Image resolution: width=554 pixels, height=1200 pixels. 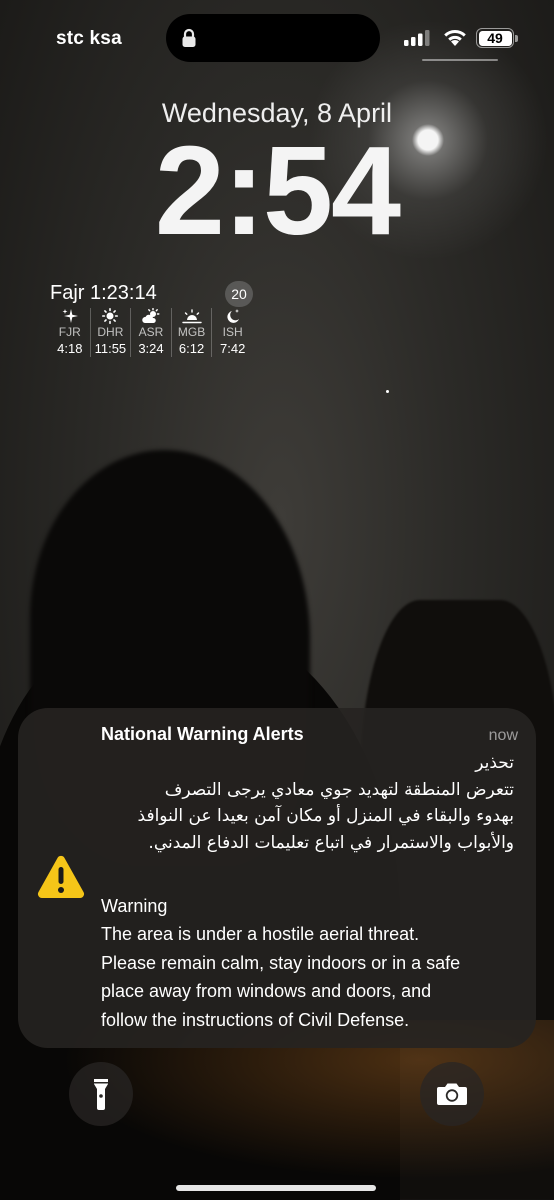 What do you see at coordinates (191, 316) in the screenshot?
I see `sunset-icon` at bounding box center [191, 316].